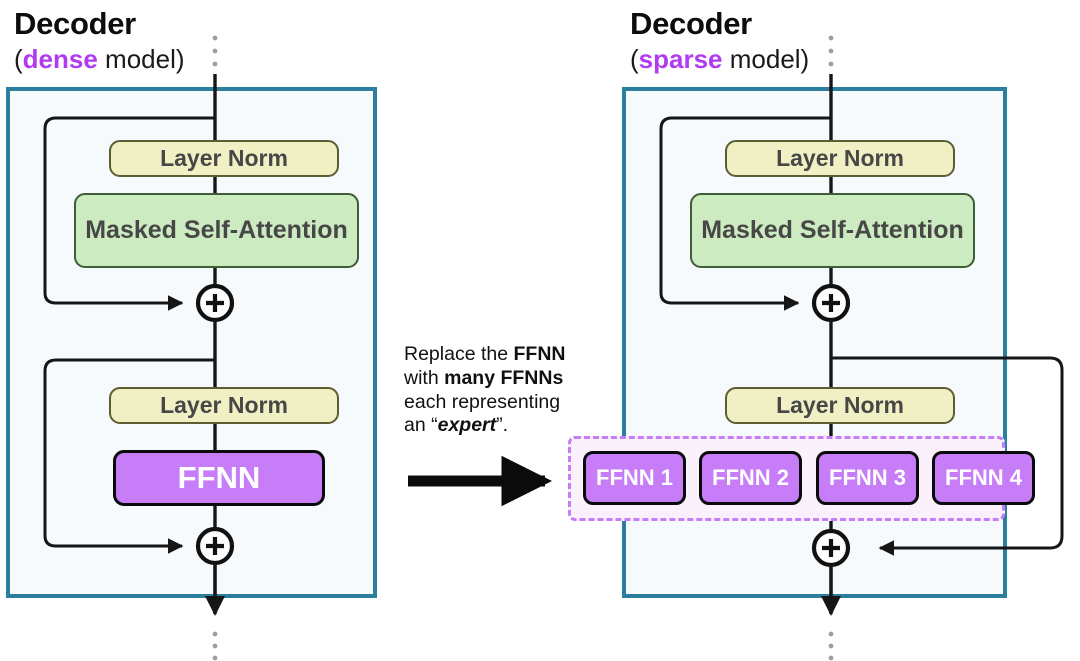 The width and height of the screenshot is (1080, 661). I want to click on right-decoder-subtitle: (sparse model), so click(719, 59).